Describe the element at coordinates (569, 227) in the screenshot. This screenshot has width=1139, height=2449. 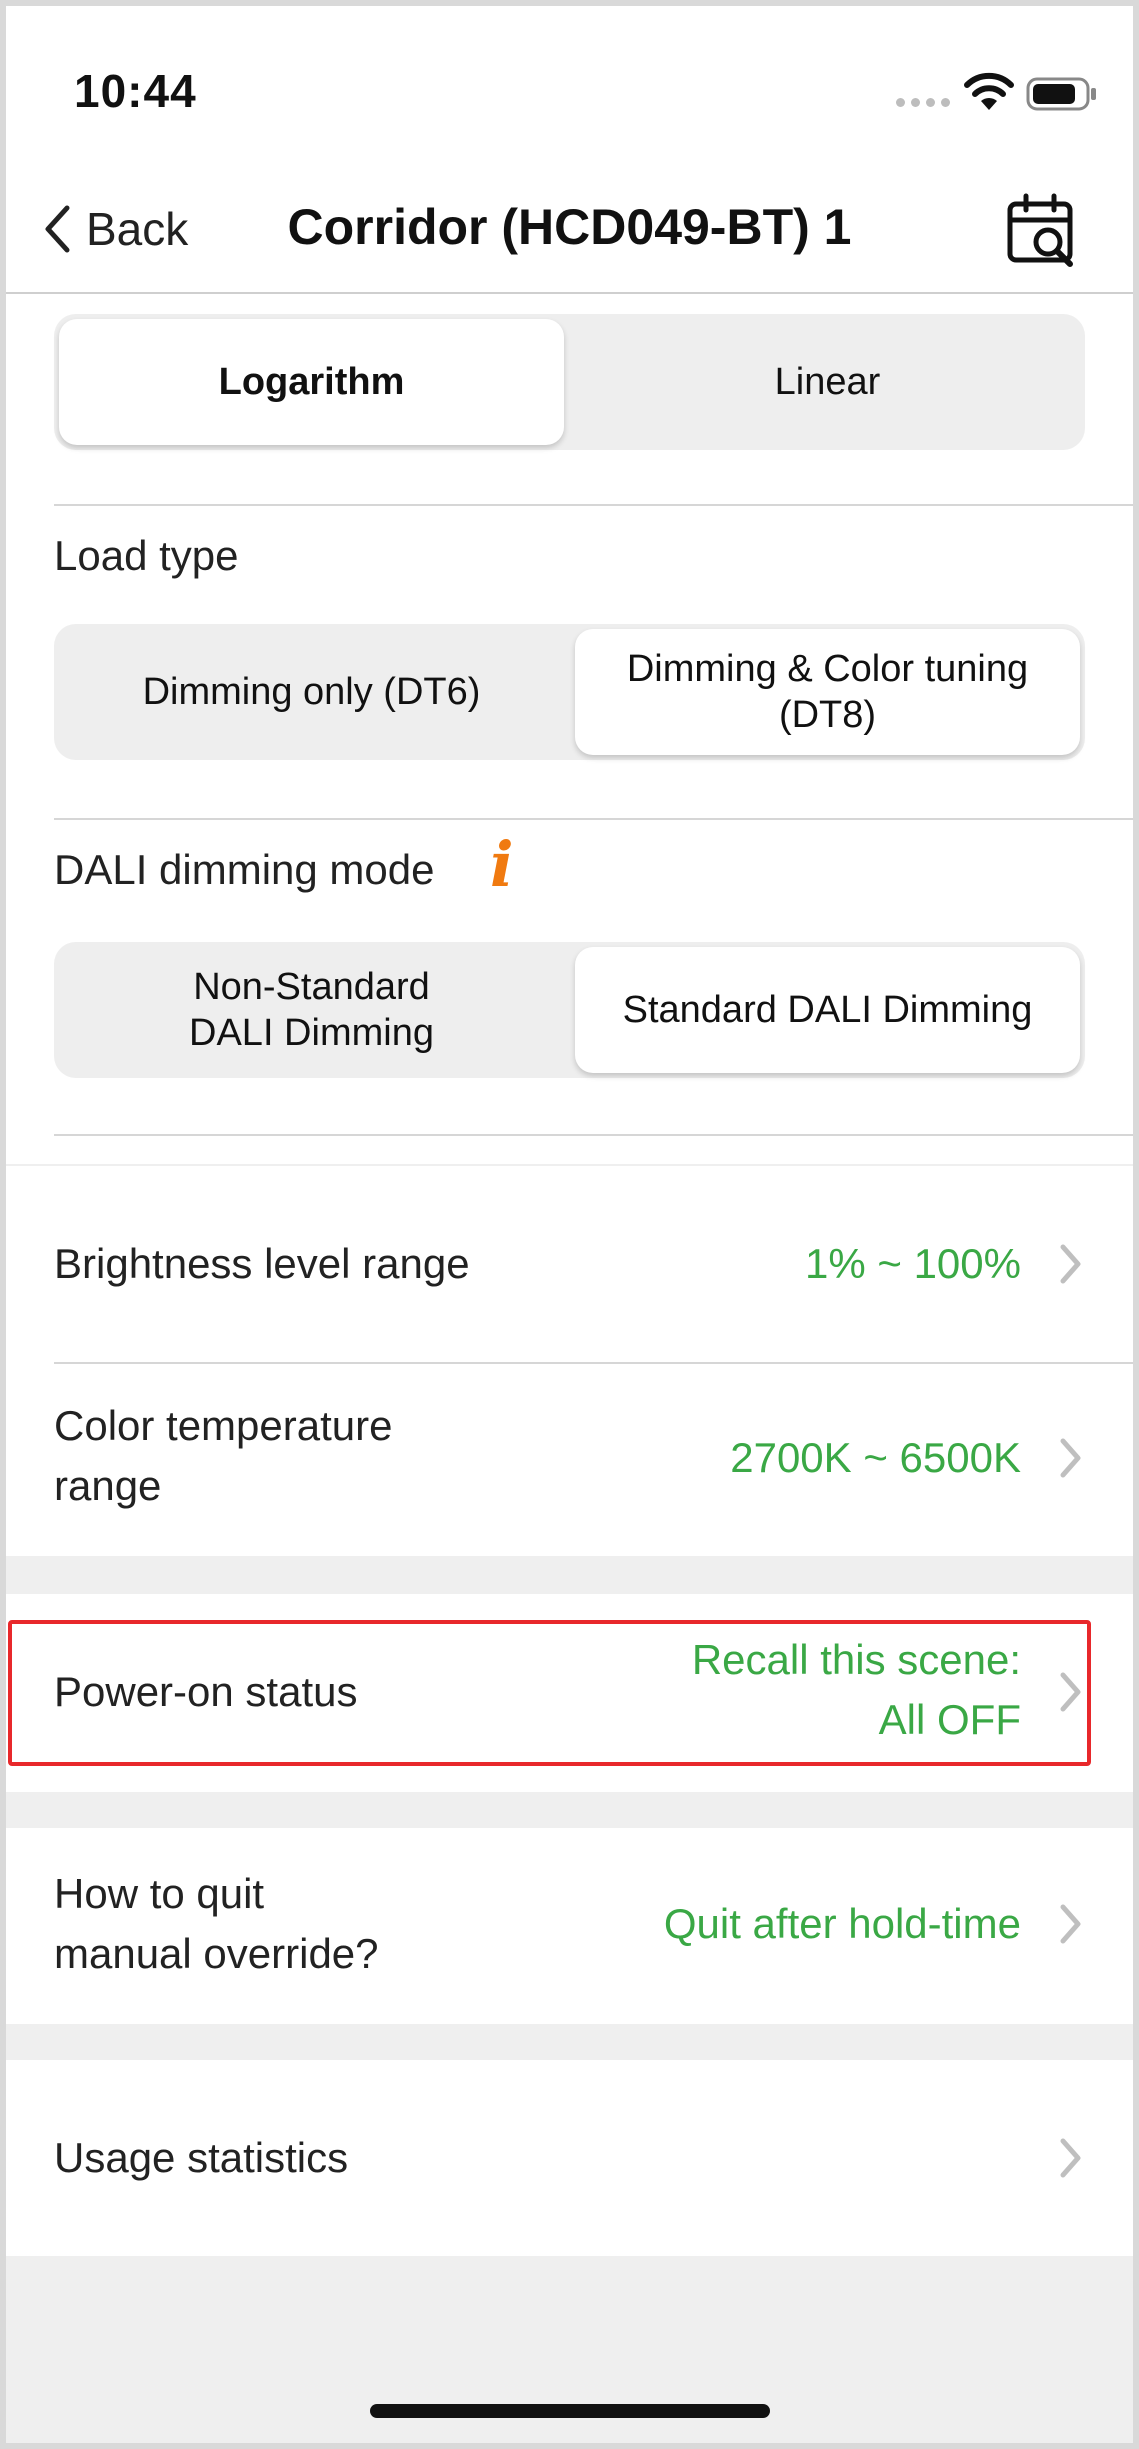
I see `page-title: Corridor (HCD049-BT) 1` at that location.